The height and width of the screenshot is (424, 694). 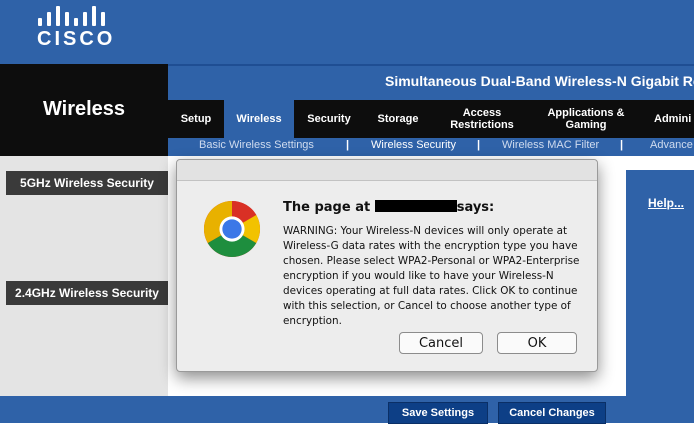 I want to click on subnav-advanced: Advance, so click(x=671, y=145).